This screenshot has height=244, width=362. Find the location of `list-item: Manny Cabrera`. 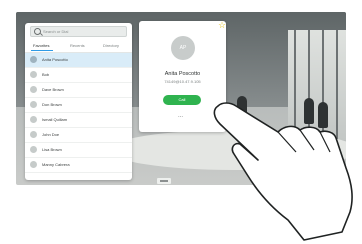

list-item: Manny Cabrera is located at coordinates (78, 165).